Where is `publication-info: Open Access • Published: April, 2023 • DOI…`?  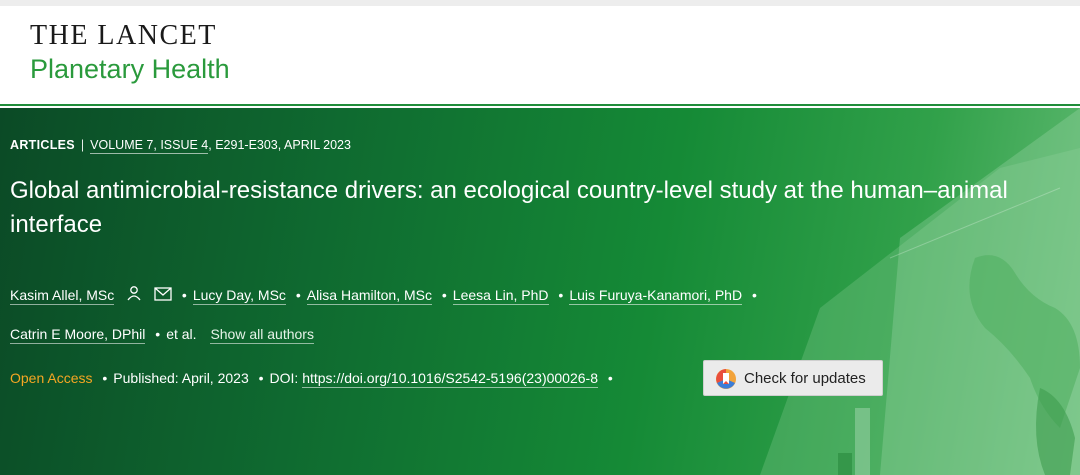
publication-info: Open Access • Published: April, 2023 • DOI… is located at coordinates (314, 379).